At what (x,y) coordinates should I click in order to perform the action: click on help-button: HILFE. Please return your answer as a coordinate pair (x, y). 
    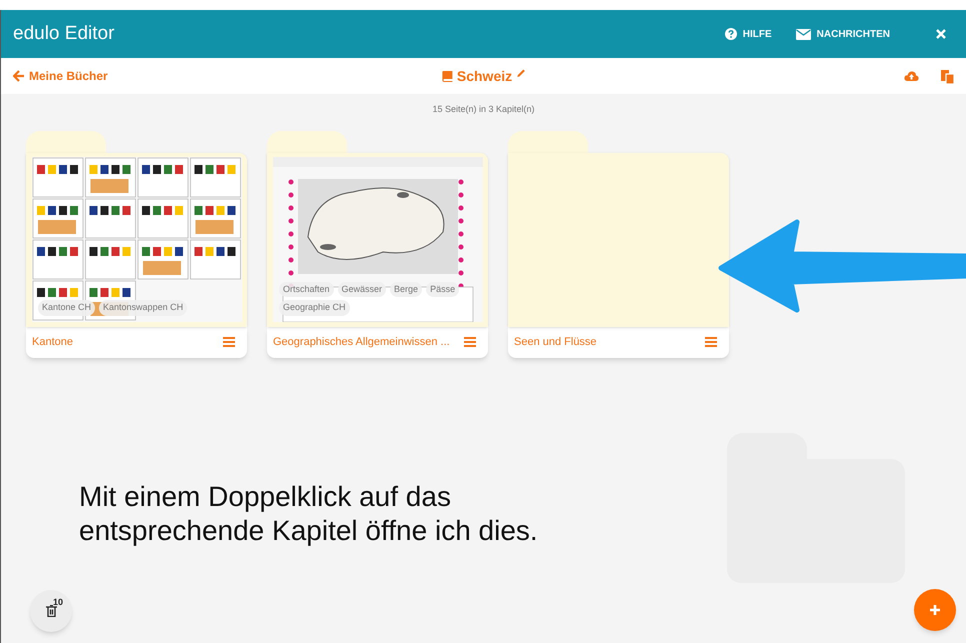
    Looking at the image, I should click on (748, 34).